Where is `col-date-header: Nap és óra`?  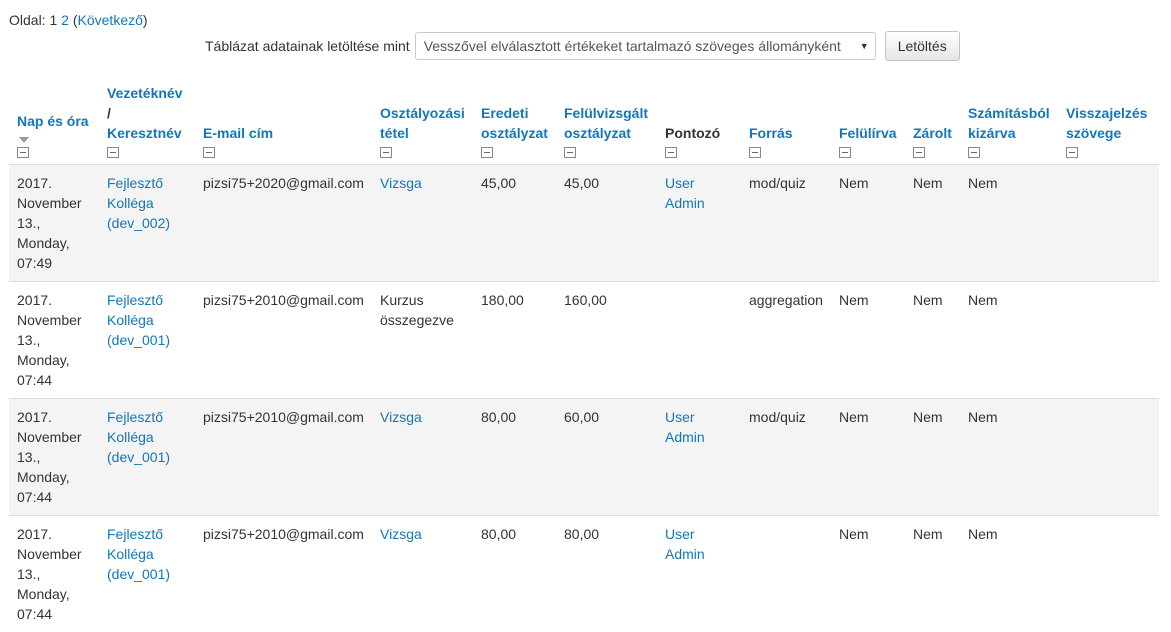
col-date-header: Nap és óra is located at coordinates (54, 122).